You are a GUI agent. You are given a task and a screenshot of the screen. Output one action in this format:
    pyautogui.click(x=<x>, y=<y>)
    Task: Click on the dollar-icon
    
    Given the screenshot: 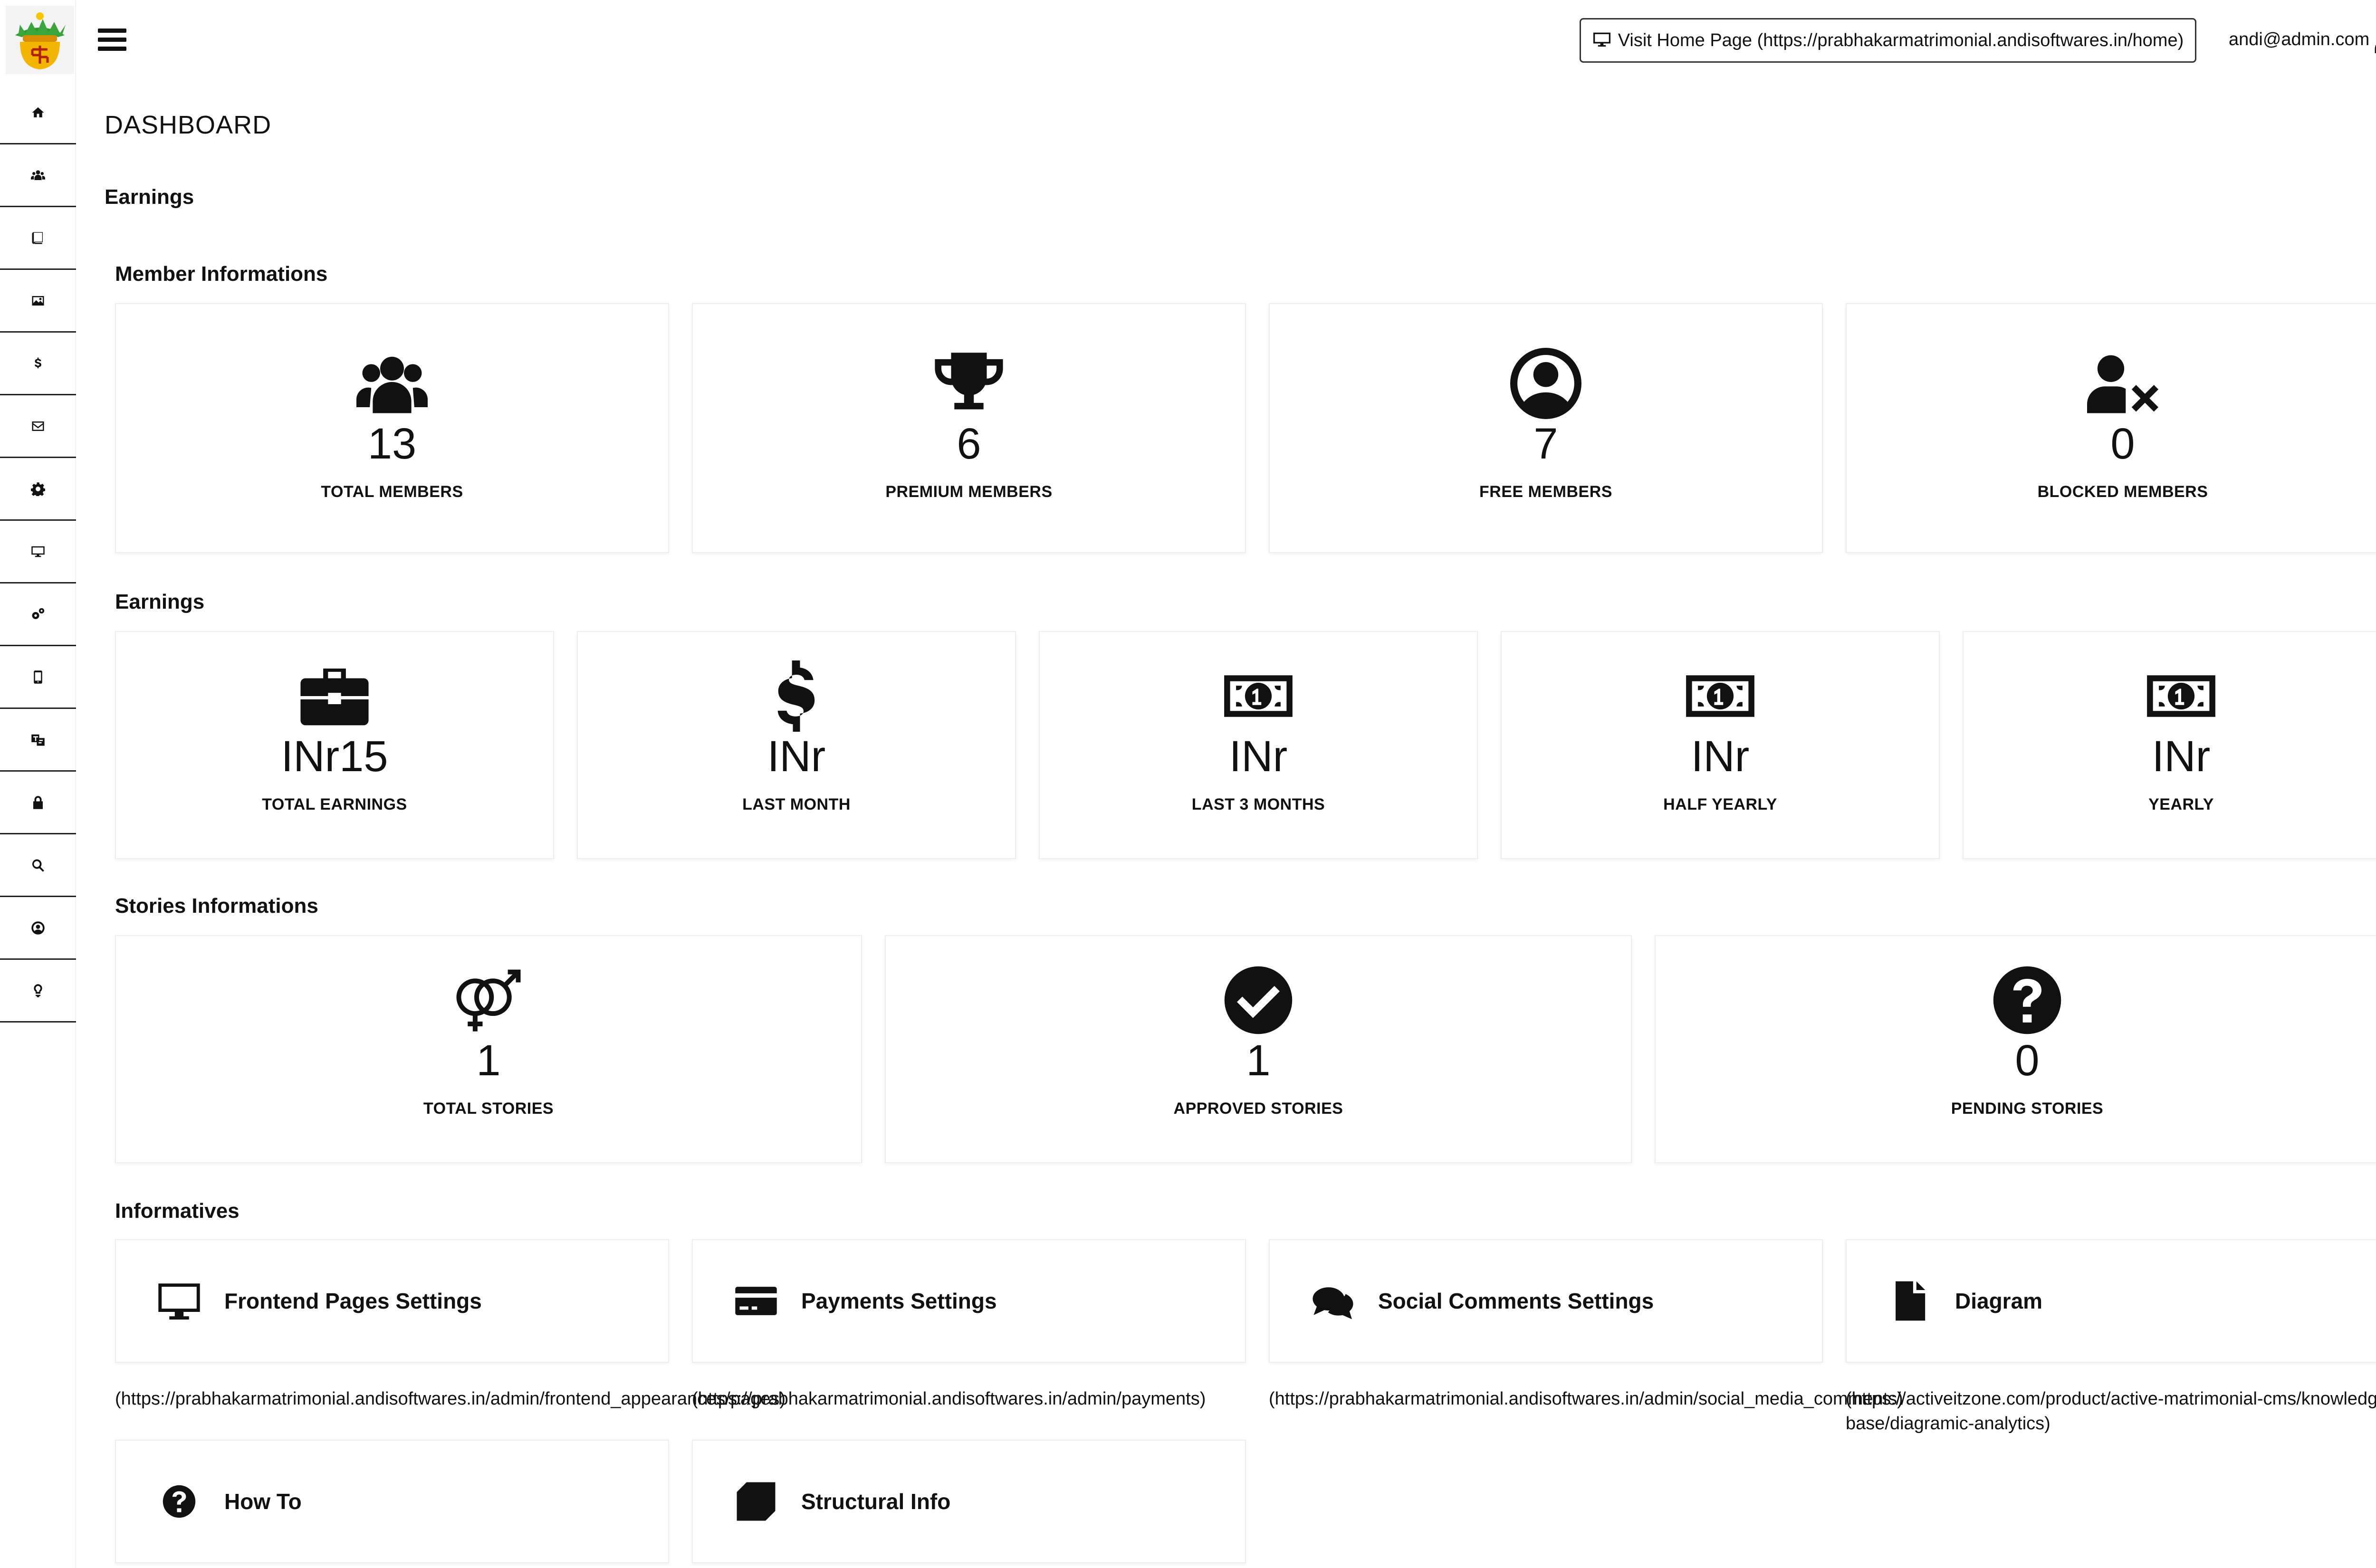 What is the action you would take?
    pyautogui.click(x=38, y=363)
    